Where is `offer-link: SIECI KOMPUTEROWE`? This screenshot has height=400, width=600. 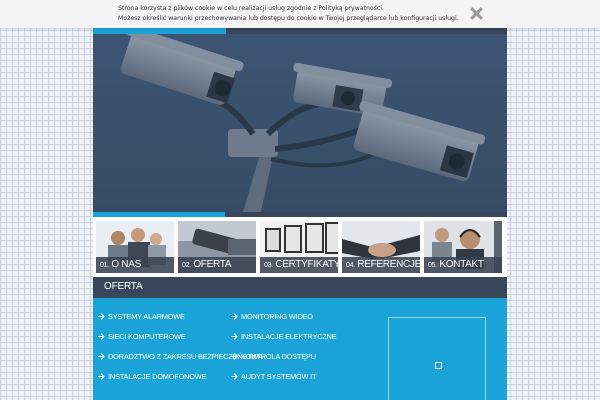
offer-link: SIECI KOMPUTEROWE is located at coordinates (142, 336).